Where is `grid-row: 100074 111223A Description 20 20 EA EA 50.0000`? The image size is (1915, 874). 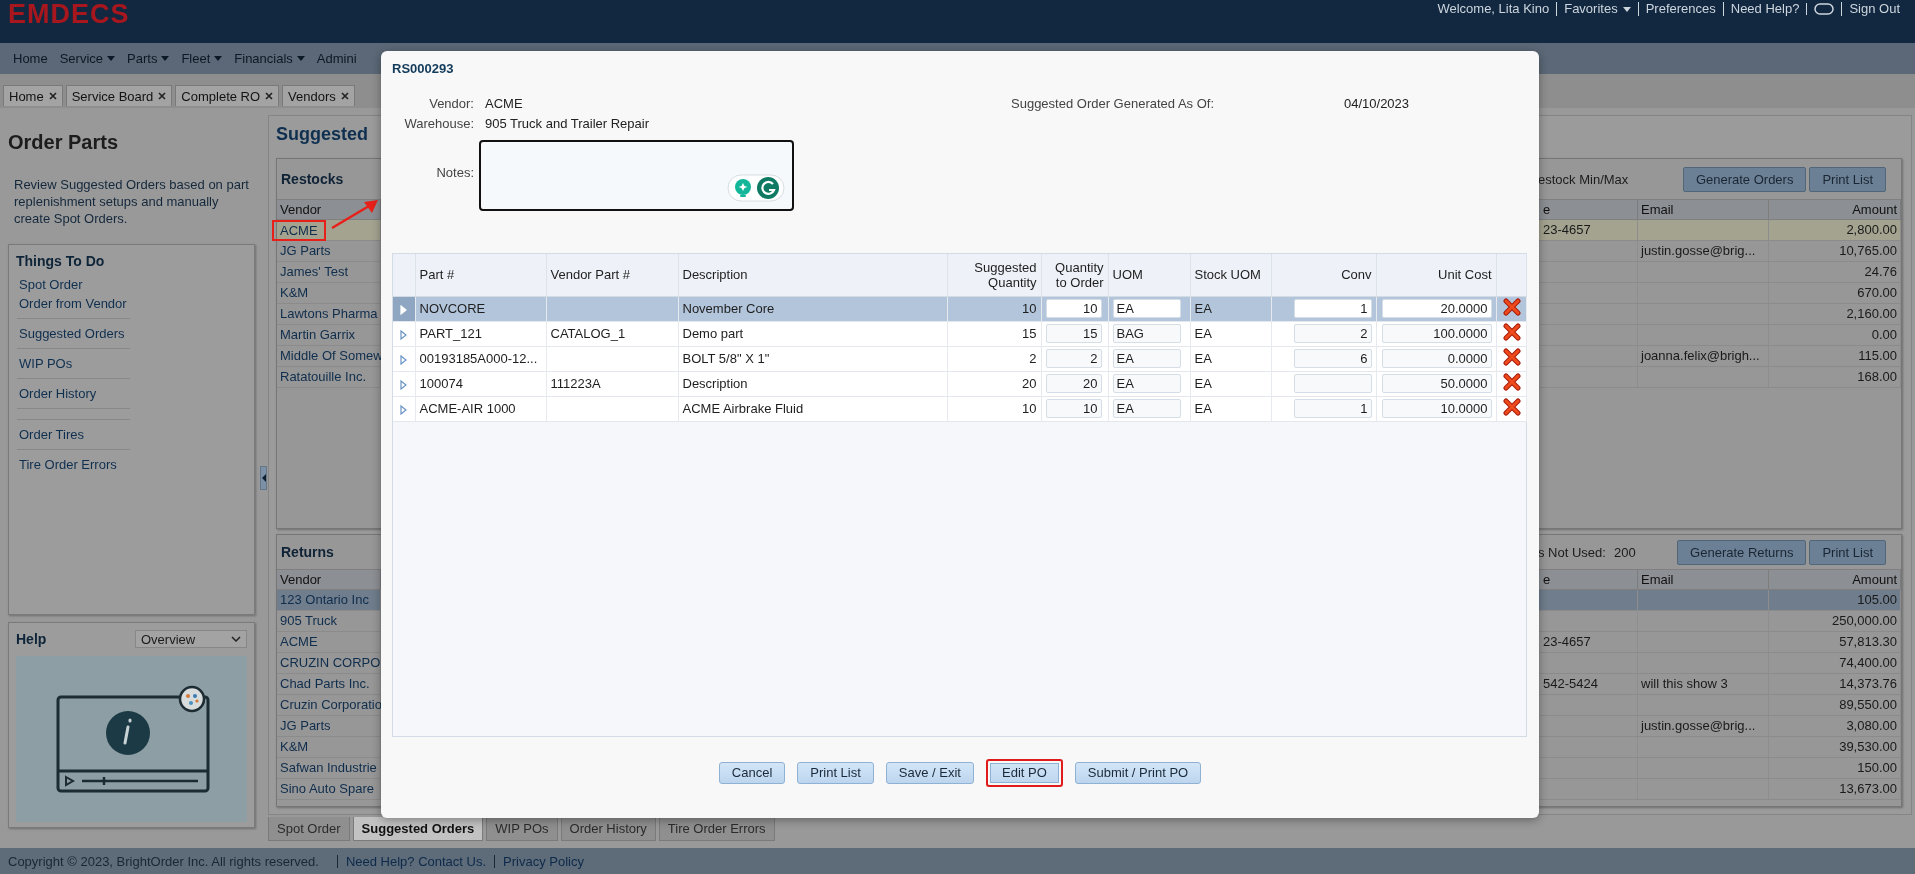
grid-row: 100074 111223A Description 20 20 EA EA 50.0000 is located at coordinates (959, 383).